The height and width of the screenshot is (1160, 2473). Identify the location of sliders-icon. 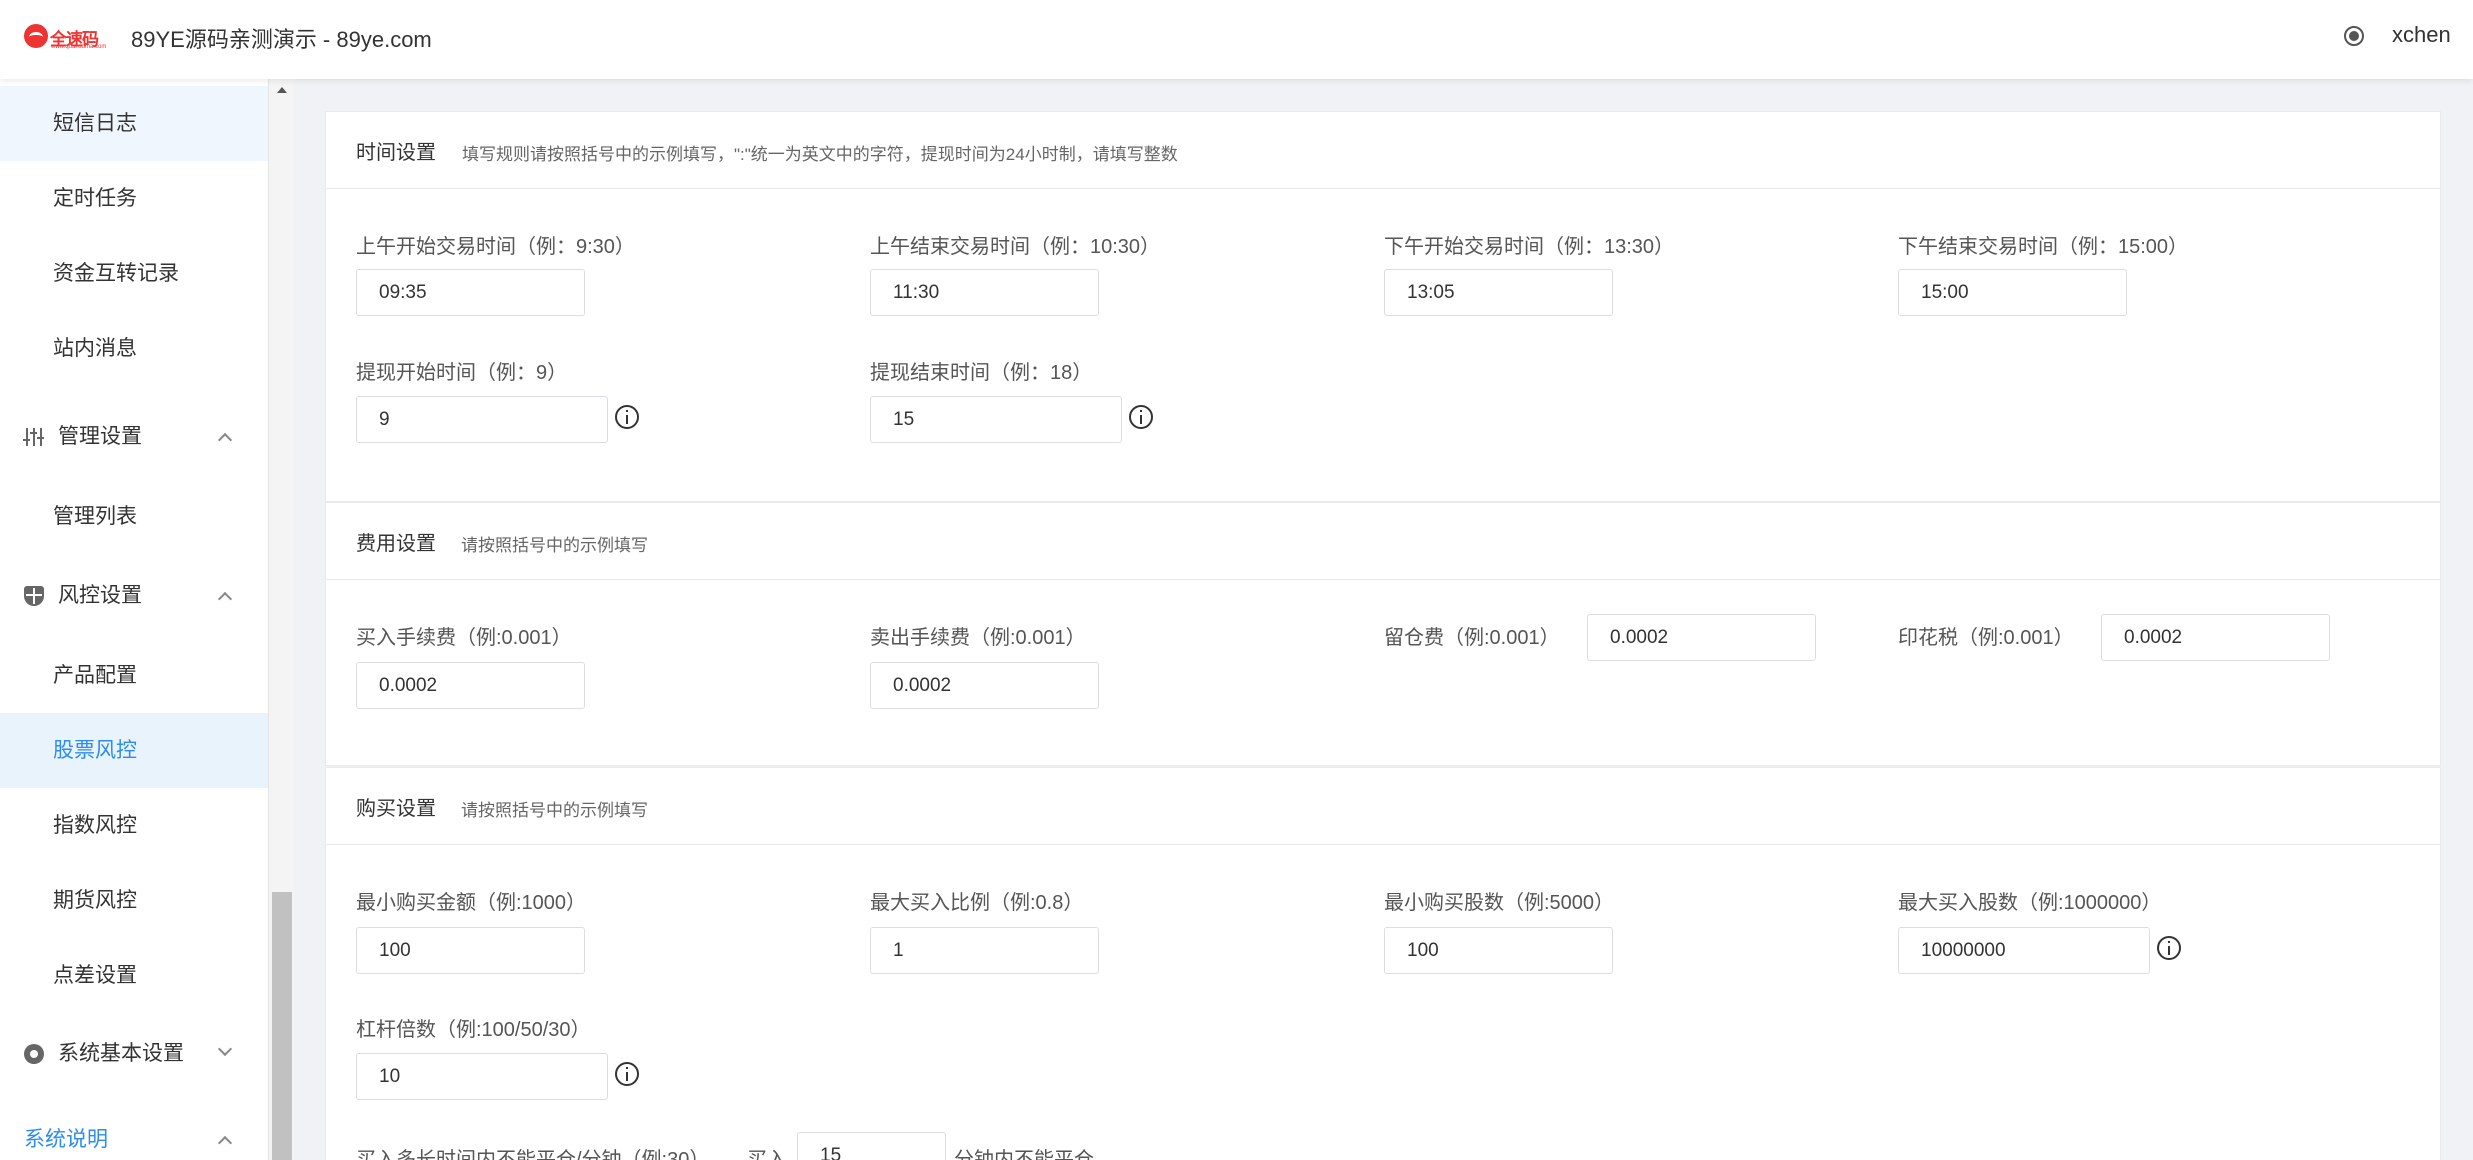
(33, 437).